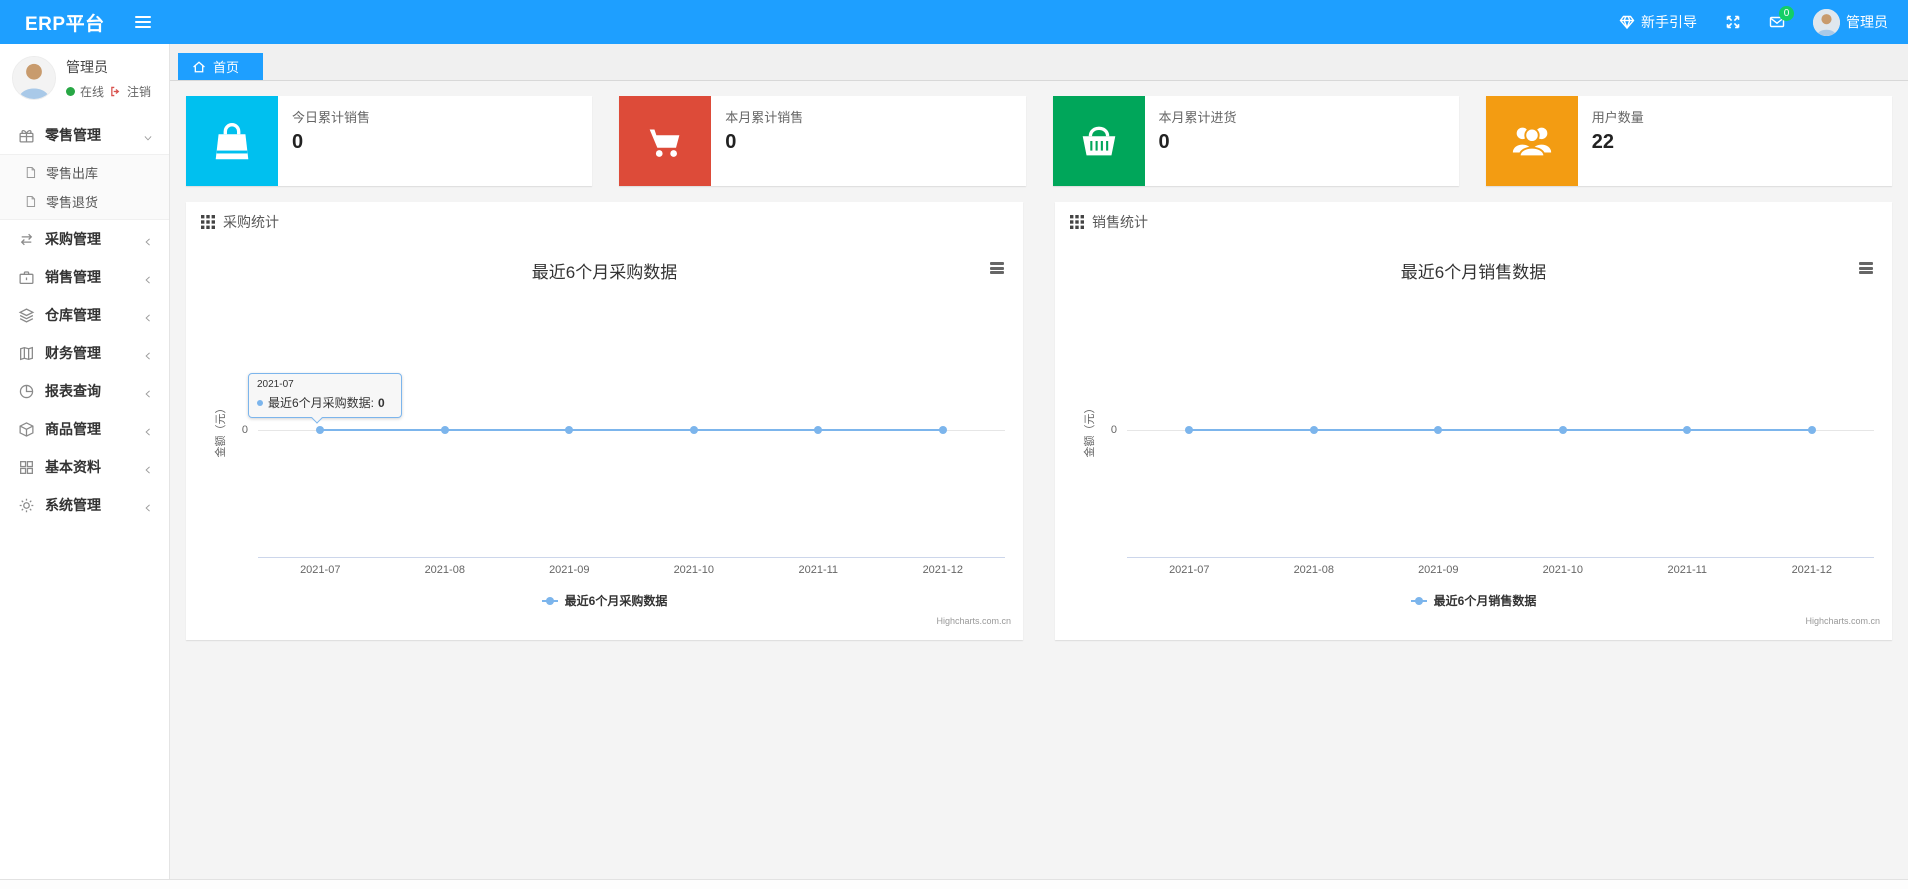 The image size is (1908, 889). I want to click on panel-title: 销售统计, so click(1120, 222).